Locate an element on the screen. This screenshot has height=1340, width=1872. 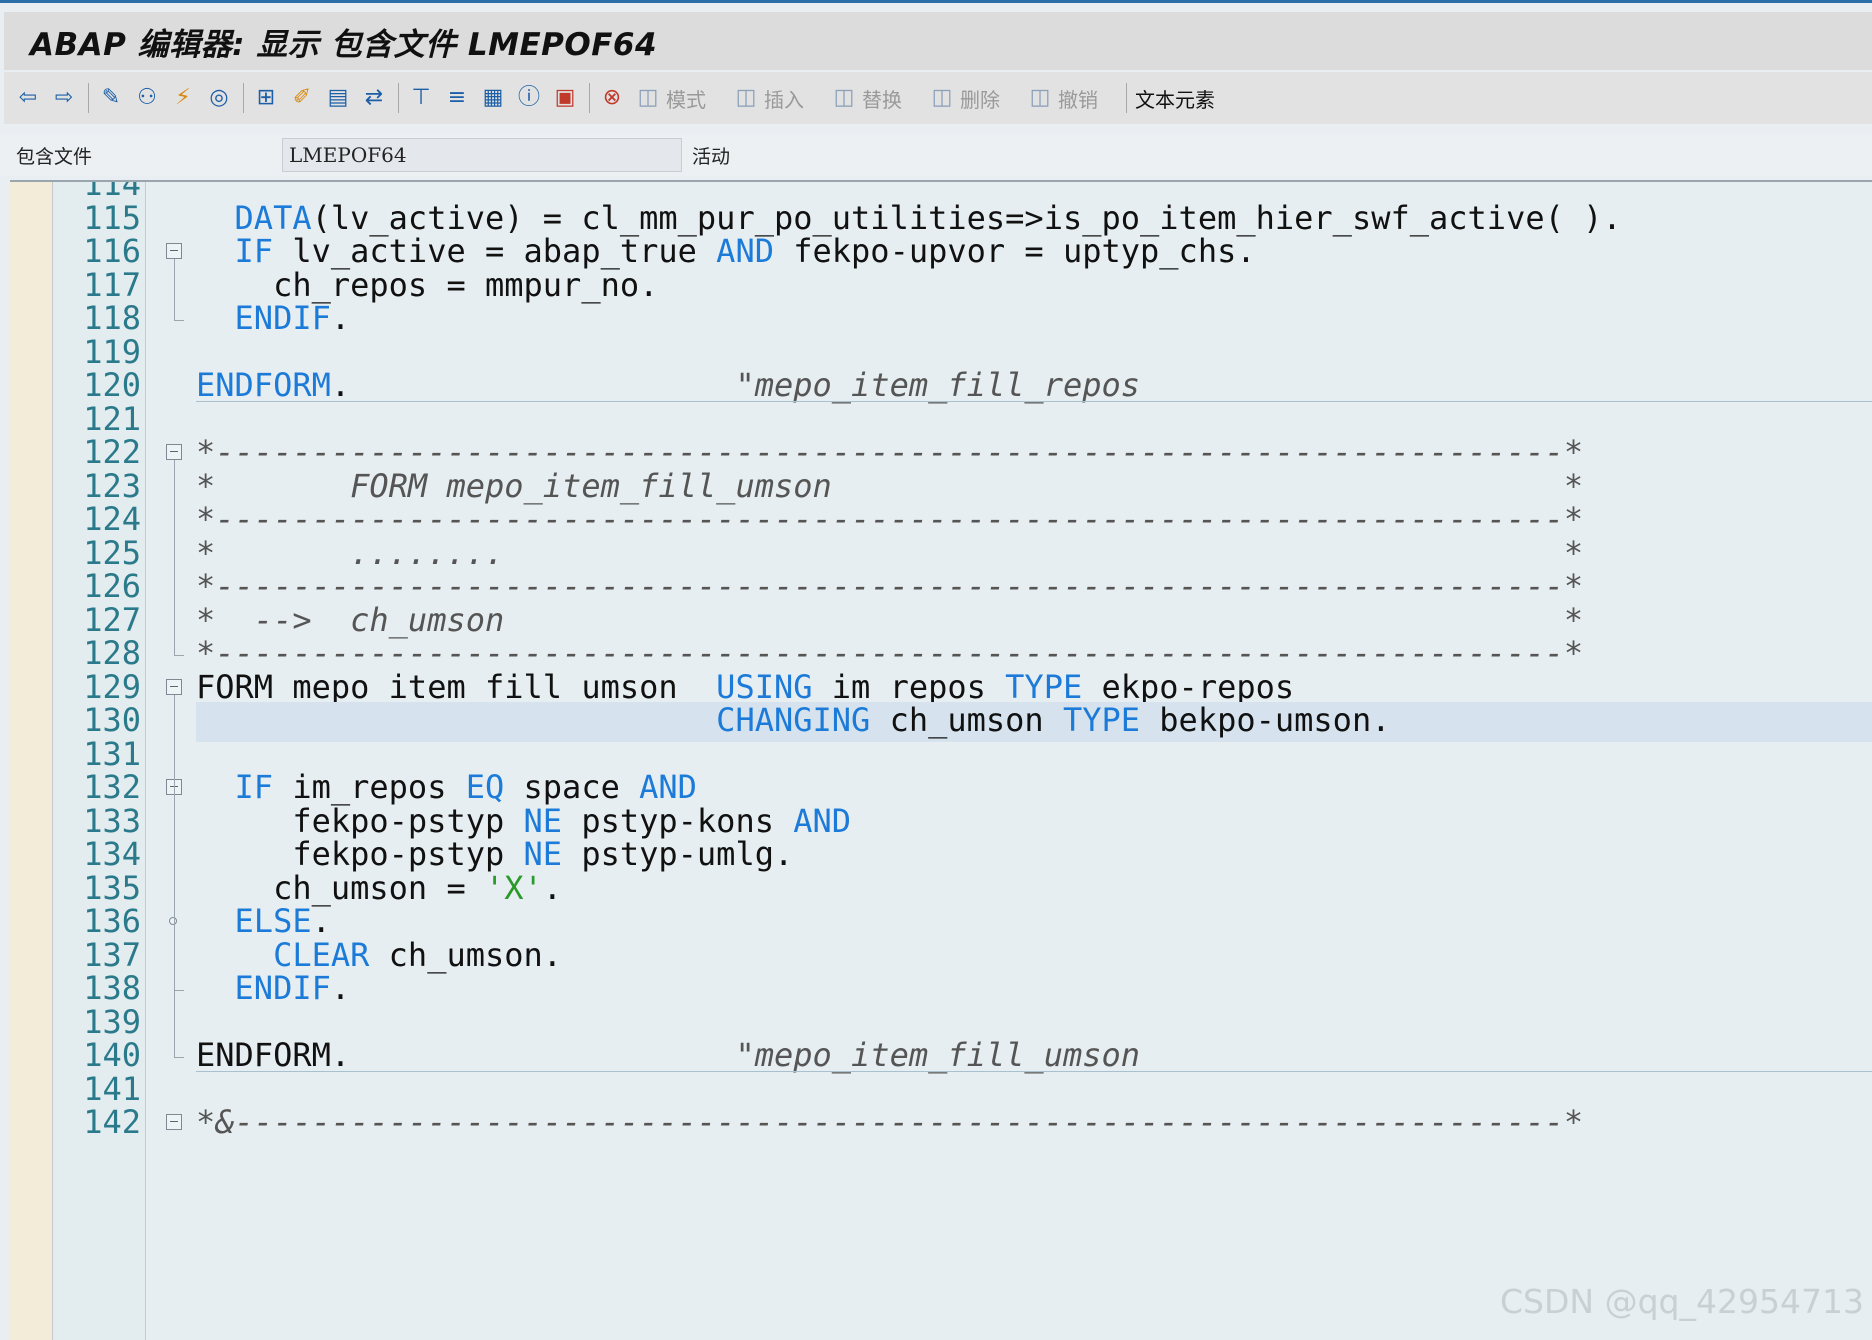
display-object-icon: ▤ is located at coordinates (338, 98).